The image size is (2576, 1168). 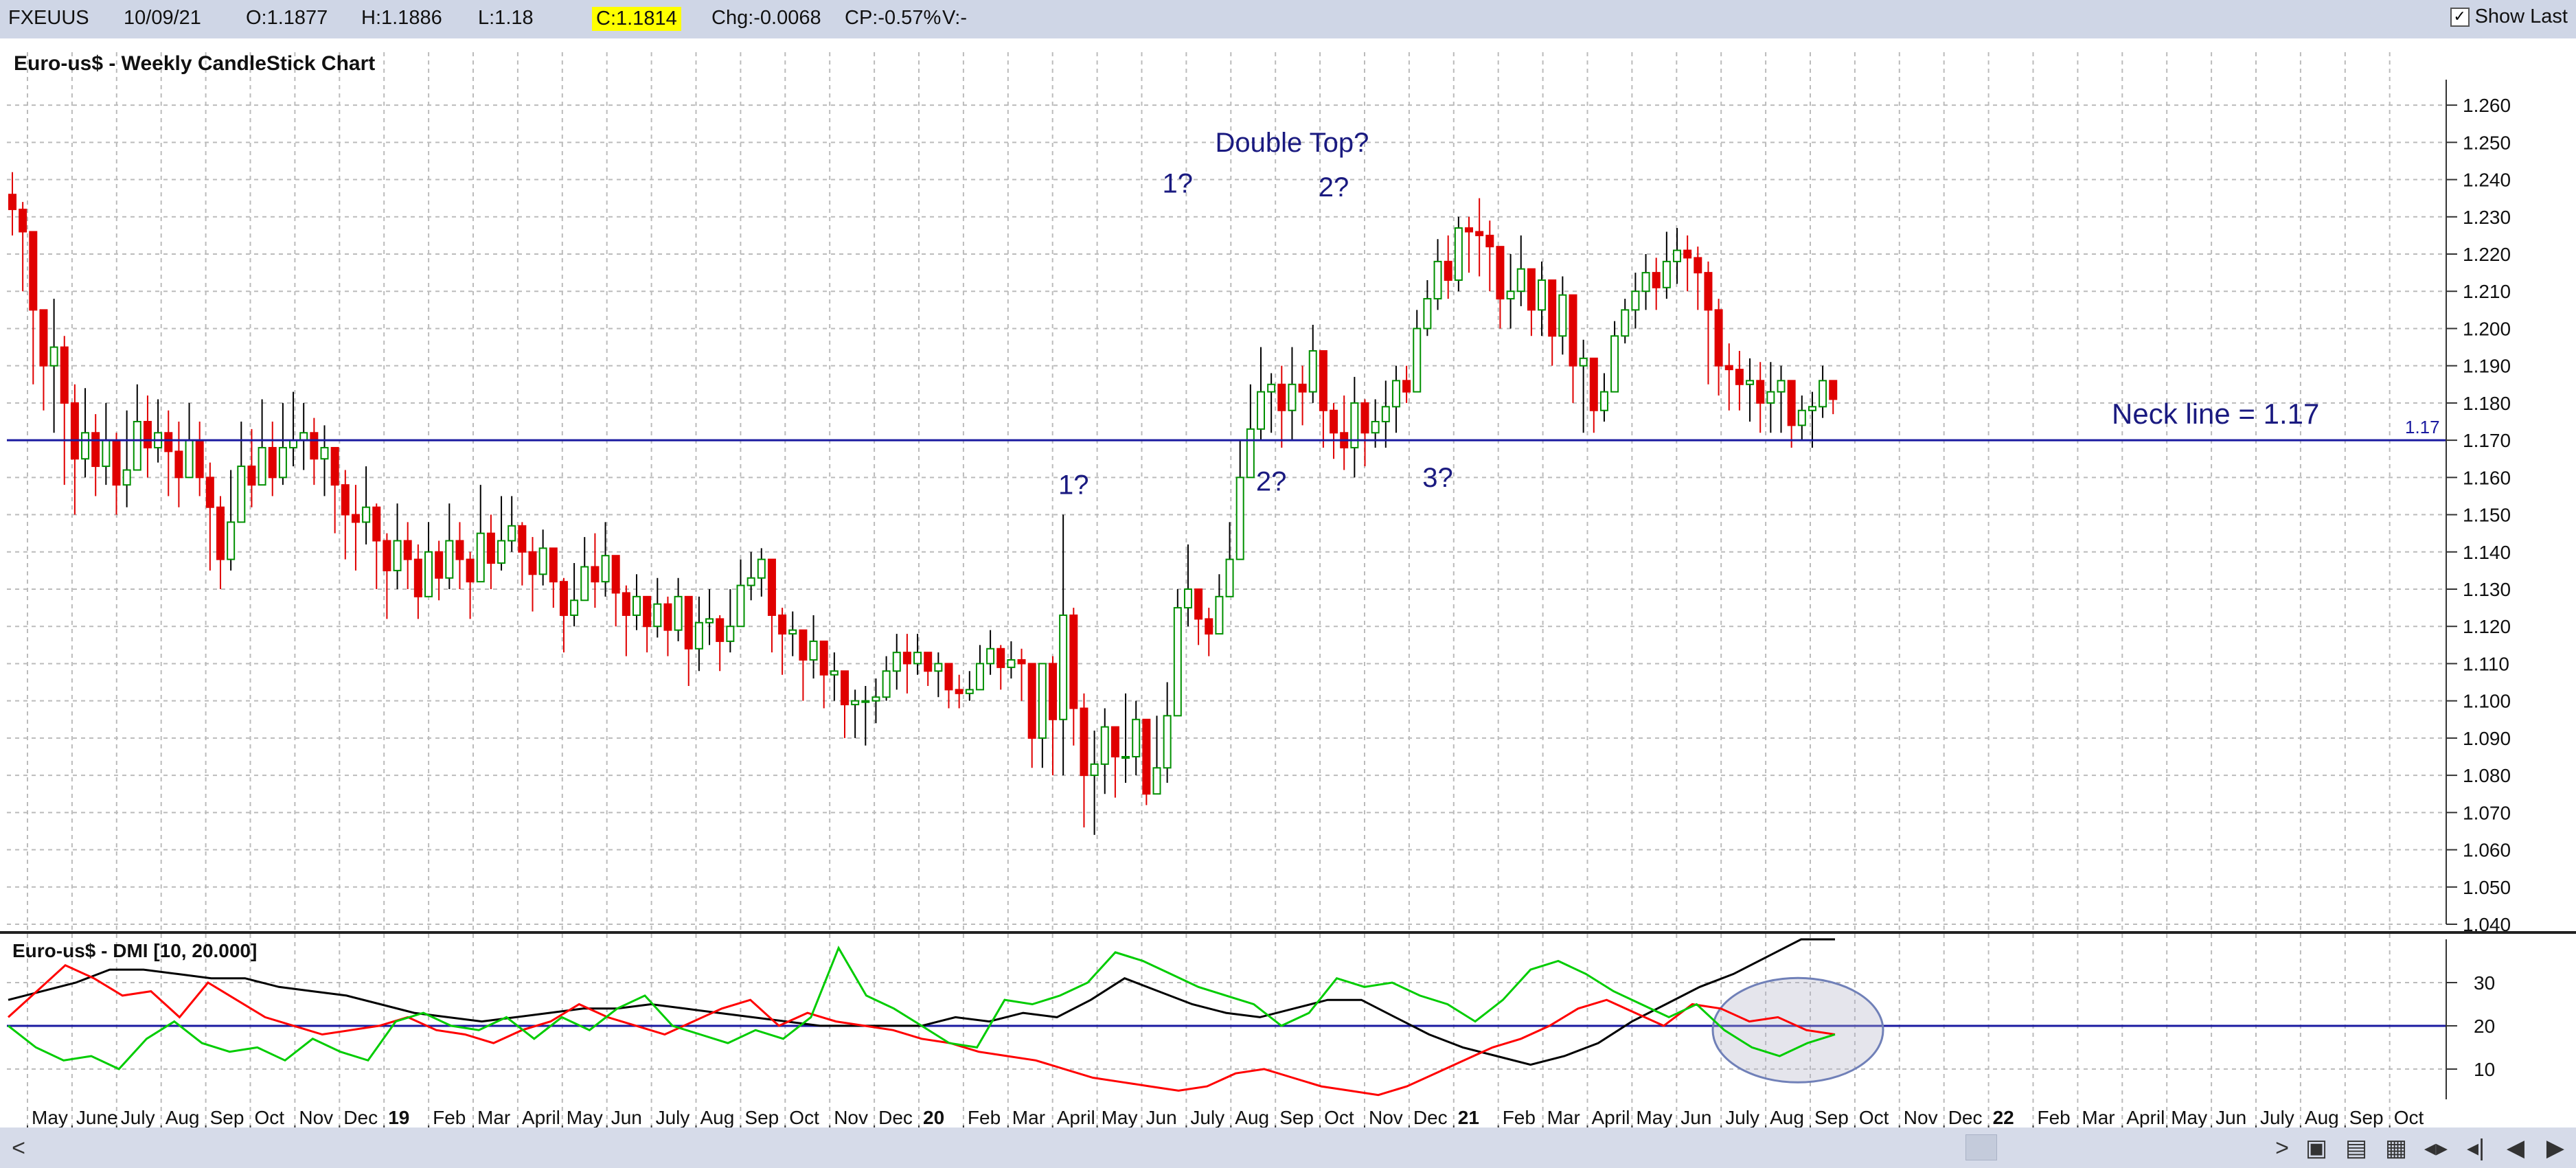 I want to click on pattern-annotation: 3?, so click(x=1437, y=478).